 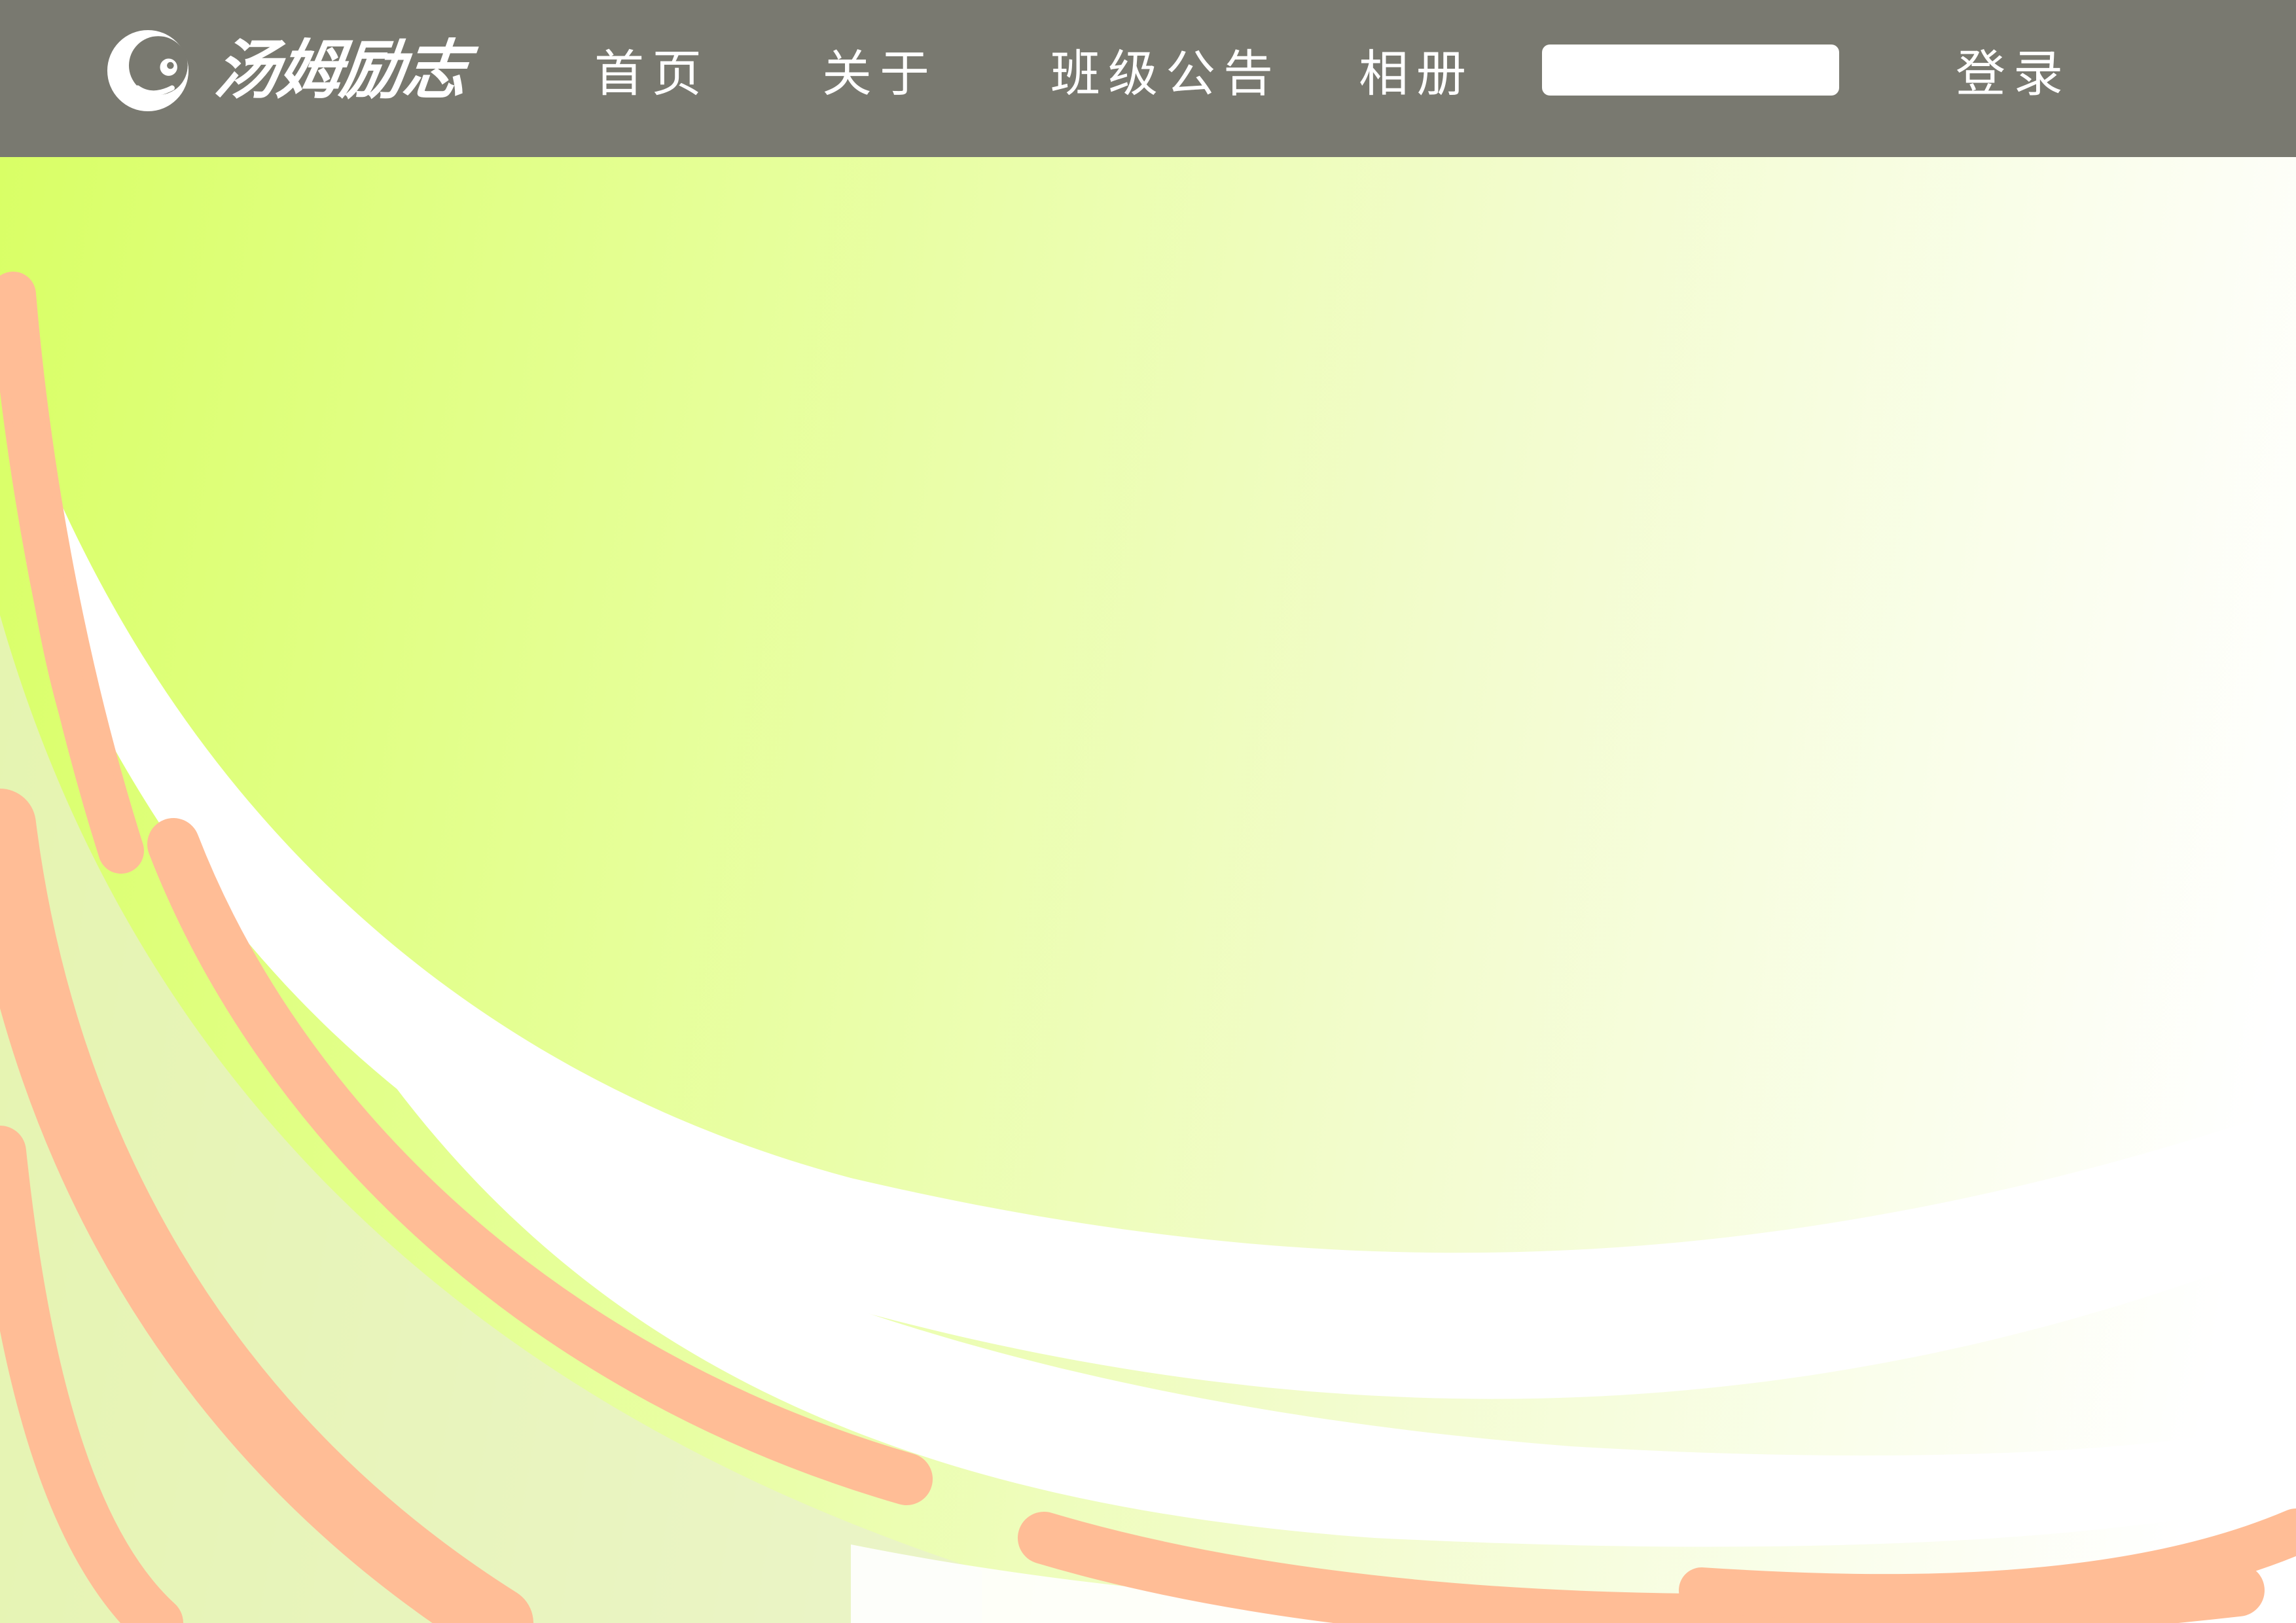 I want to click on nav-link-home: 首页, so click(x=651, y=74).